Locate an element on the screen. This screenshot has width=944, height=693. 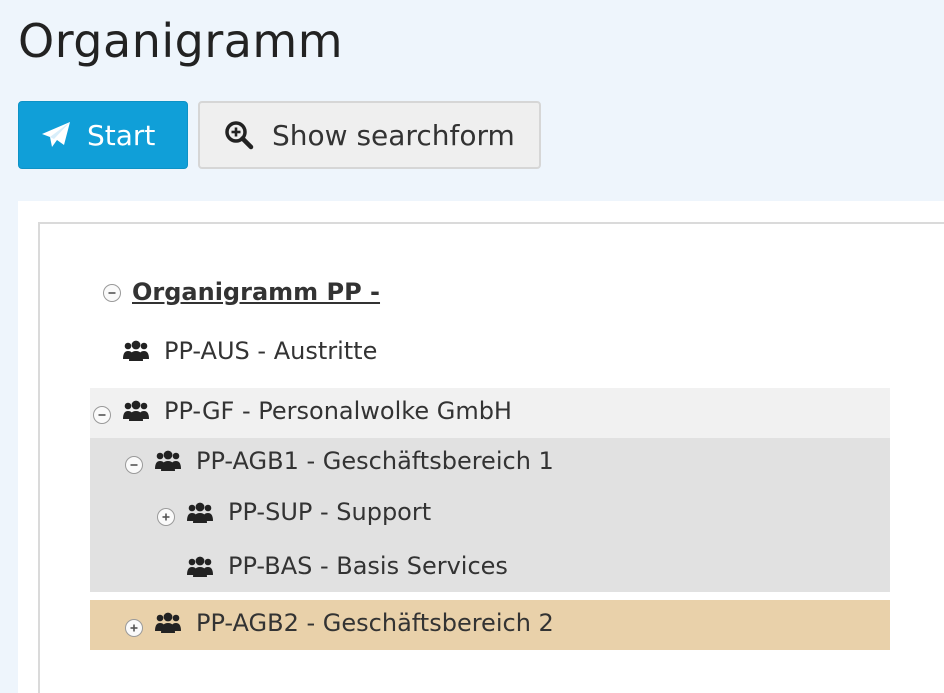
tree-node-label: PP-AUS - Austritte is located at coordinates (270, 351).